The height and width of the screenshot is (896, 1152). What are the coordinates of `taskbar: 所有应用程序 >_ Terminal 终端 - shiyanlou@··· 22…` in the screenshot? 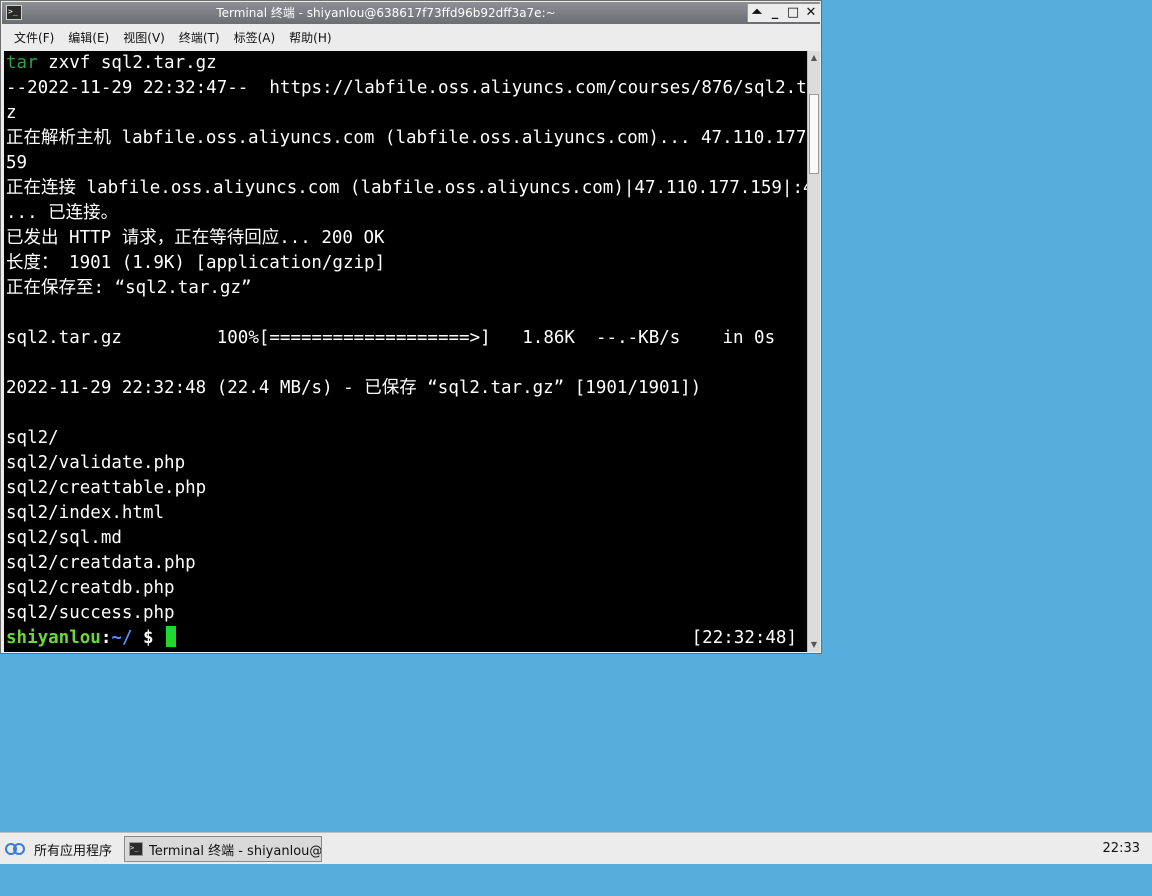 It's located at (576, 848).